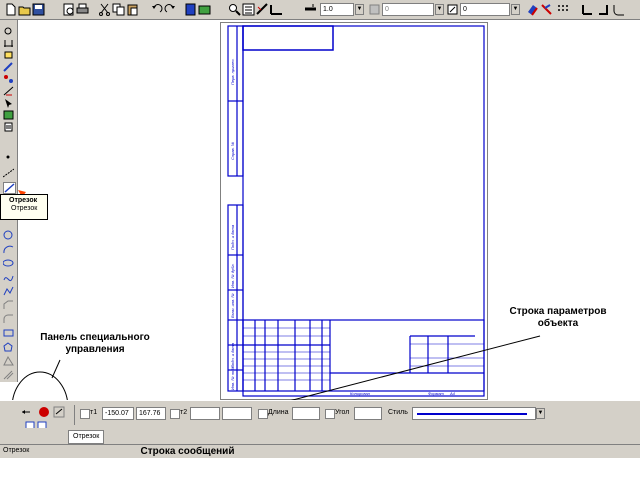  I want to click on length-field, so click(306, 413).